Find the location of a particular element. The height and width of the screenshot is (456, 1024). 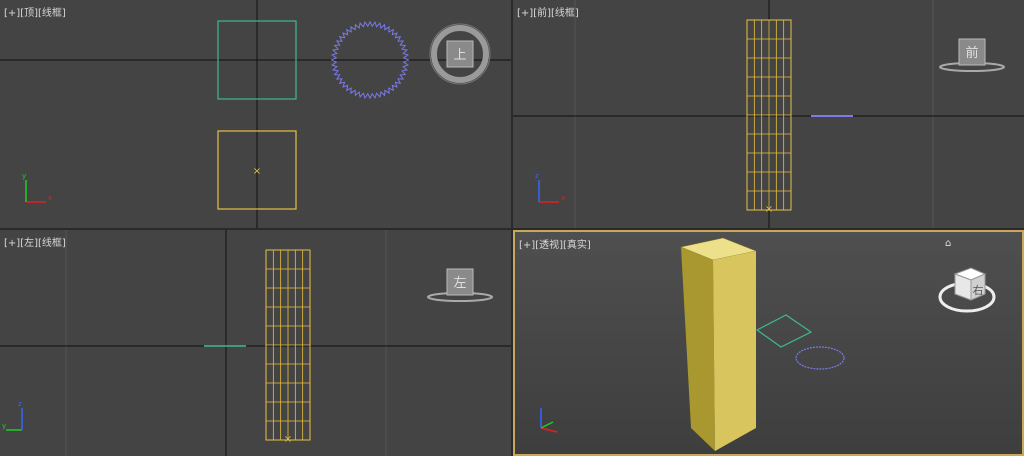

axis-tripod-icon is located at coordinates (549, 420).